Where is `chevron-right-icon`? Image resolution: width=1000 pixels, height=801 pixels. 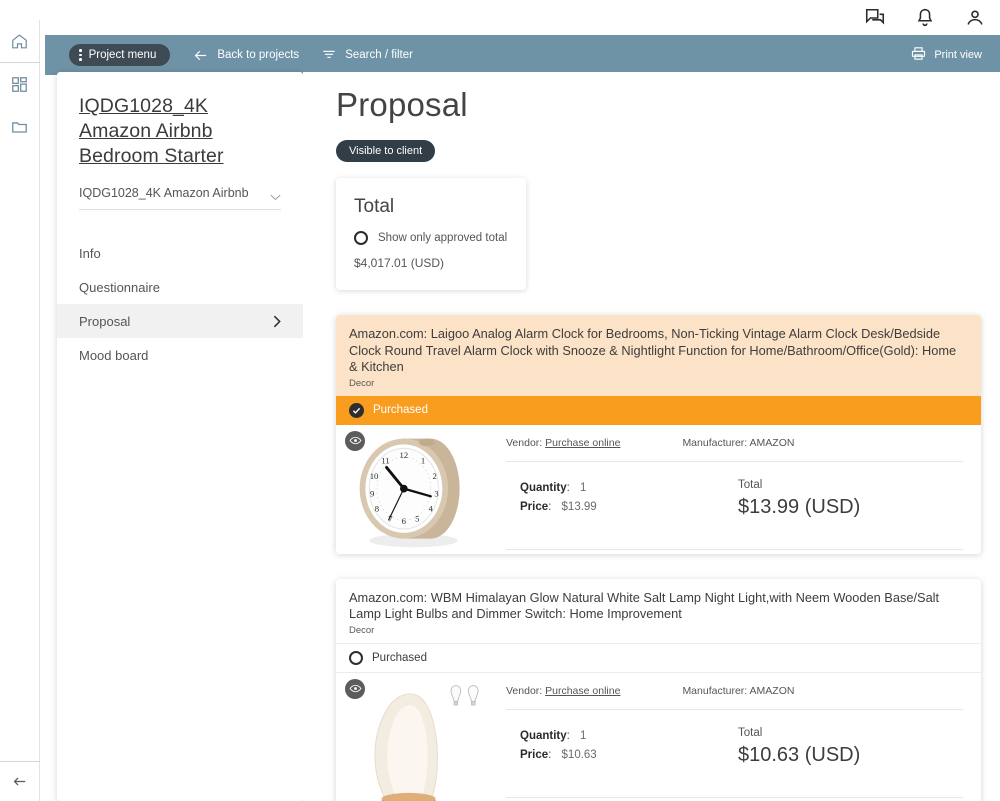
chevron-right-icon is located at coordinates (277, 321).